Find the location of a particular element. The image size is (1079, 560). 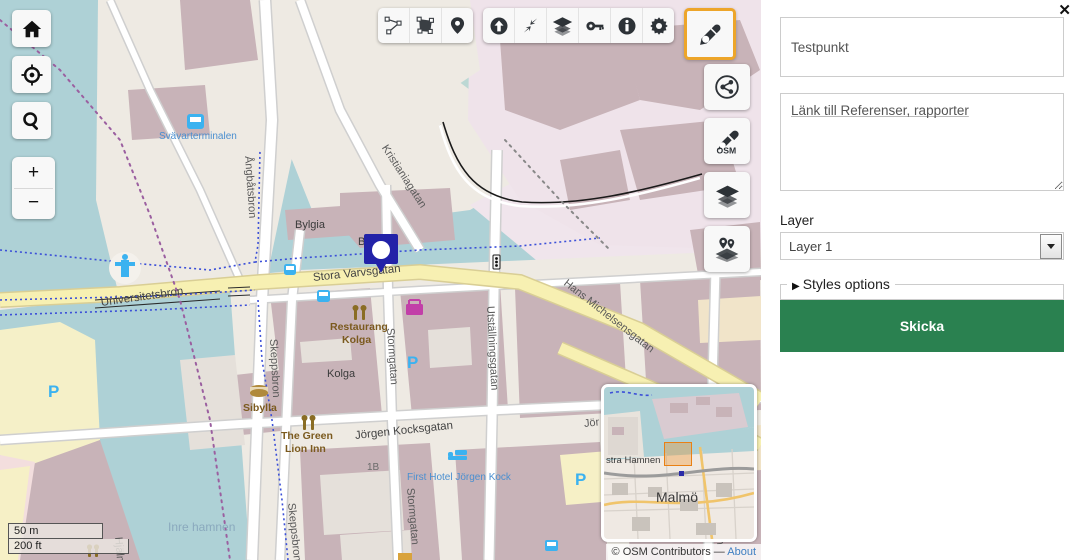

datalayers-button is located at coordinates (727, 249).